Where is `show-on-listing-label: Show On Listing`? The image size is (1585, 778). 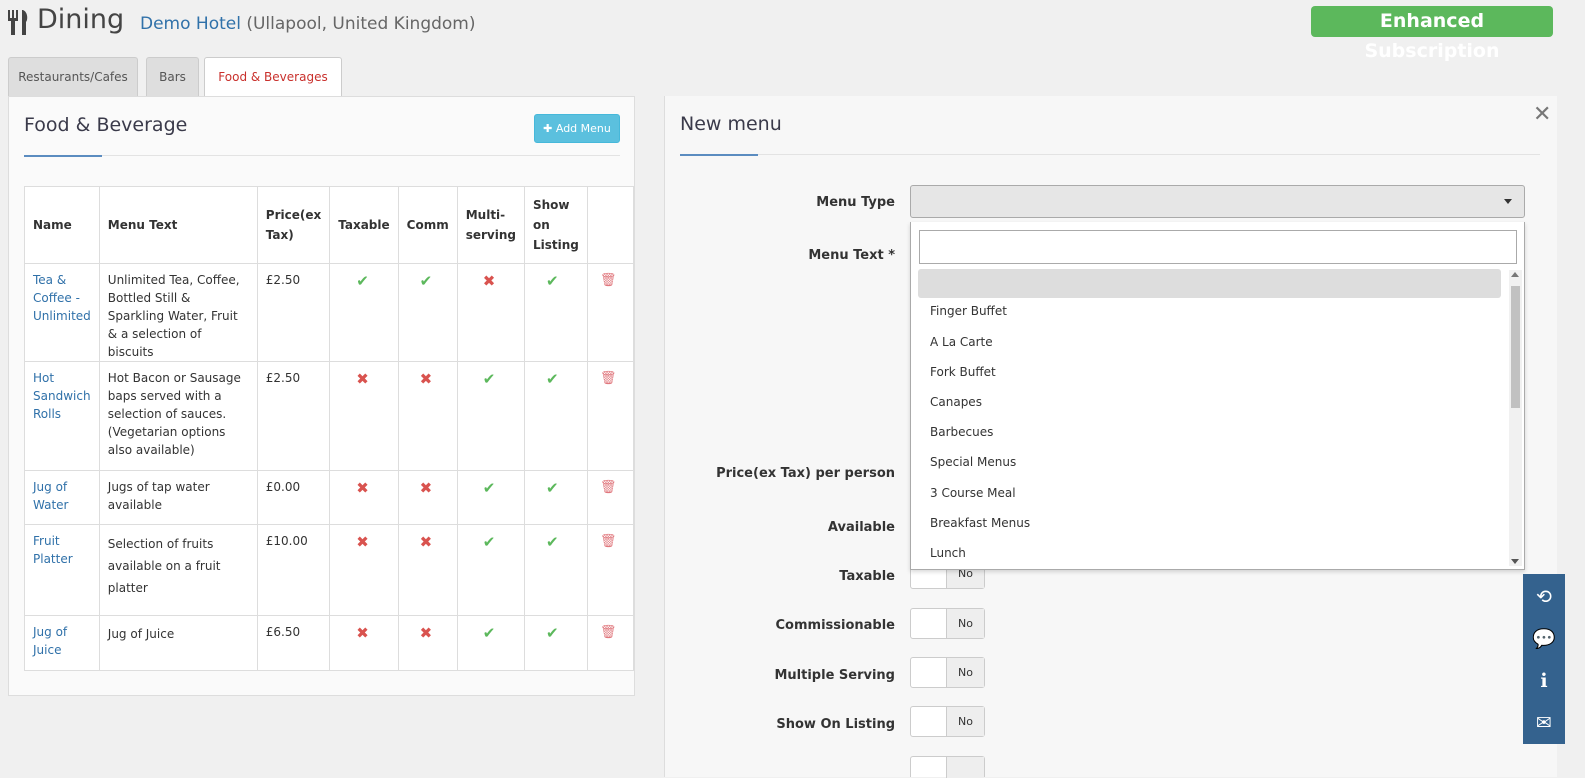
show-on-listing-label: Show On Listing is located at coordinates (835, 724).